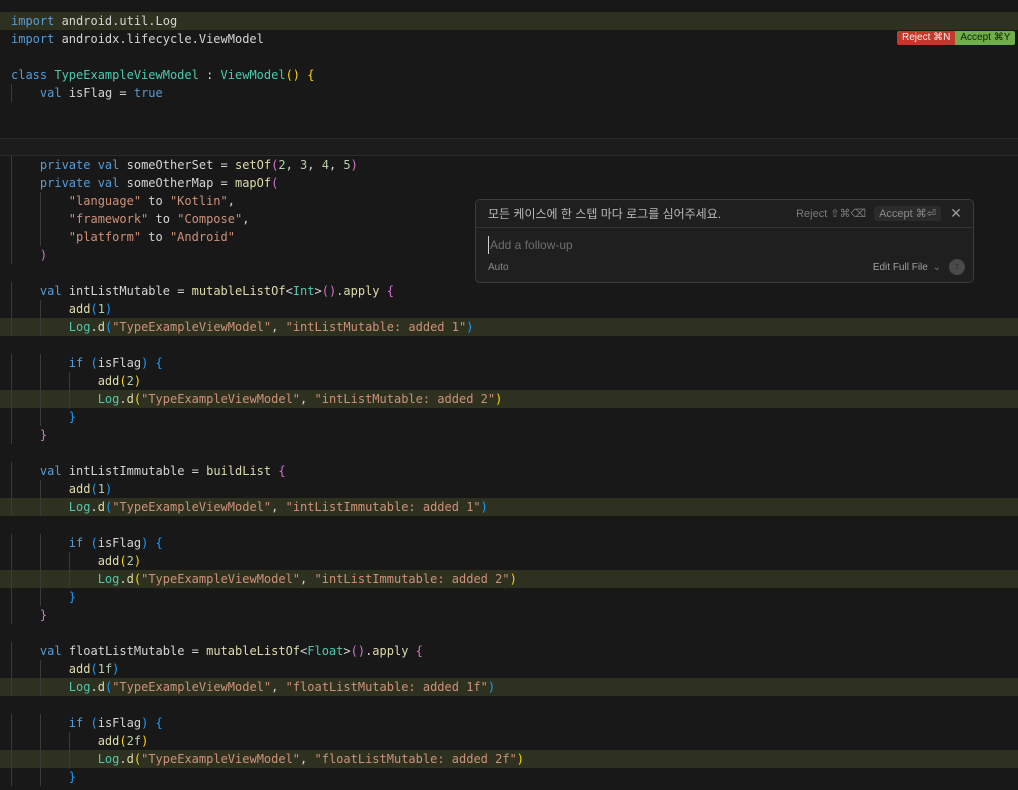  I want to click on code-token: 5, so click(347, 165).